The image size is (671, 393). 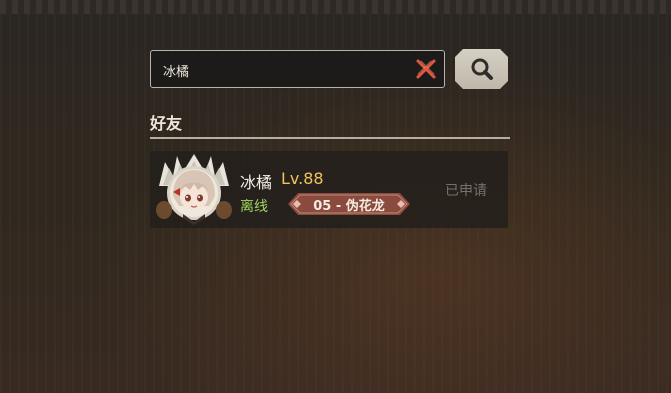 I want to click on clear-search-button, so click(x=426, y=69).